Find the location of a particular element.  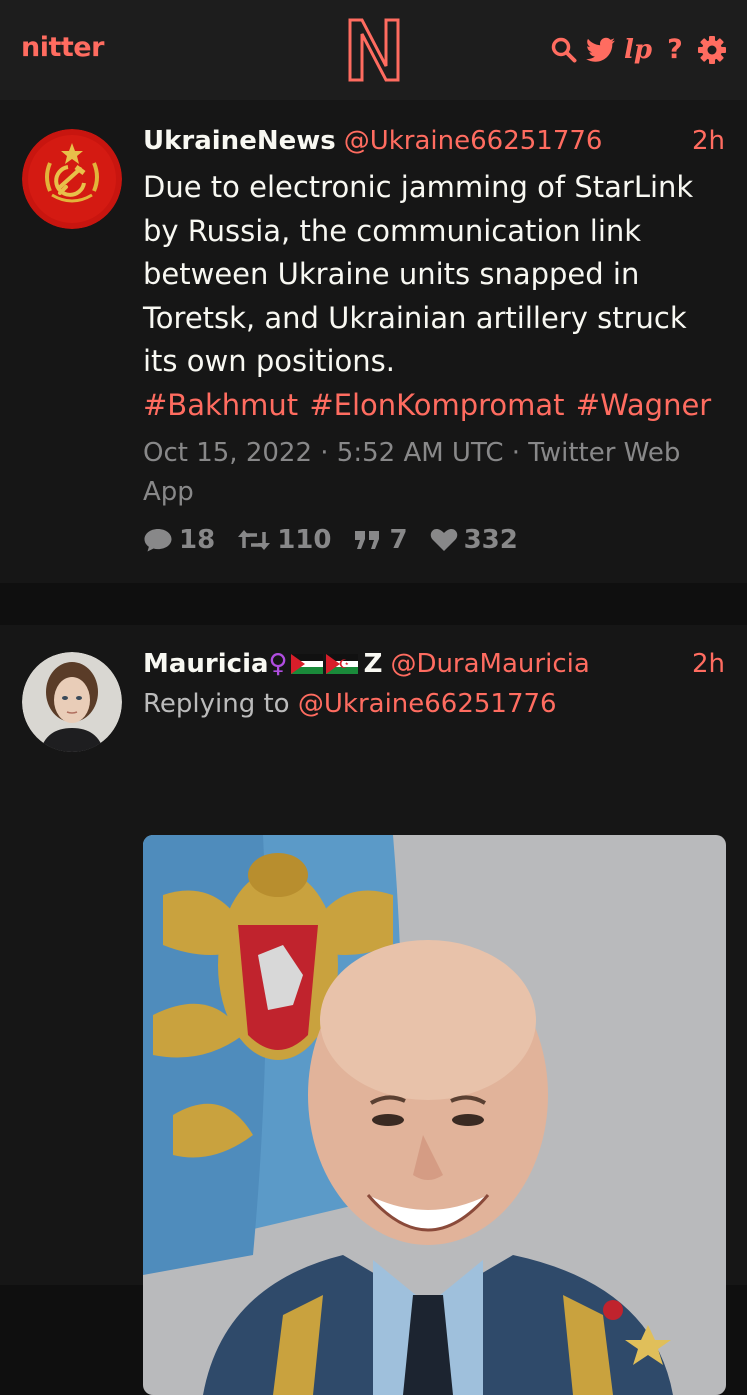

comment-count: 18 is located at coordinates (197, 540).